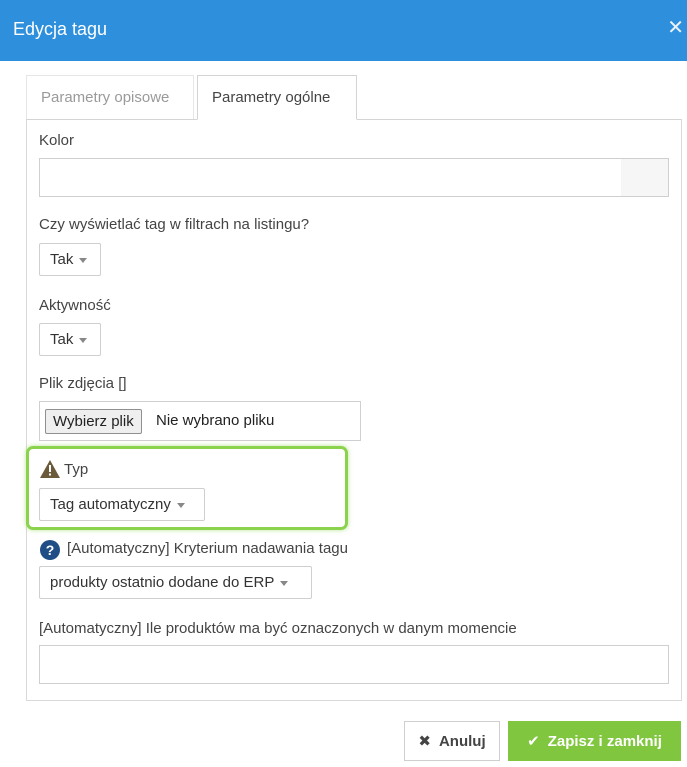  What do you see at coordinates (675, 27) in the screenshot?
I see `close-icon: ✕` at bounding box center [675, 27].